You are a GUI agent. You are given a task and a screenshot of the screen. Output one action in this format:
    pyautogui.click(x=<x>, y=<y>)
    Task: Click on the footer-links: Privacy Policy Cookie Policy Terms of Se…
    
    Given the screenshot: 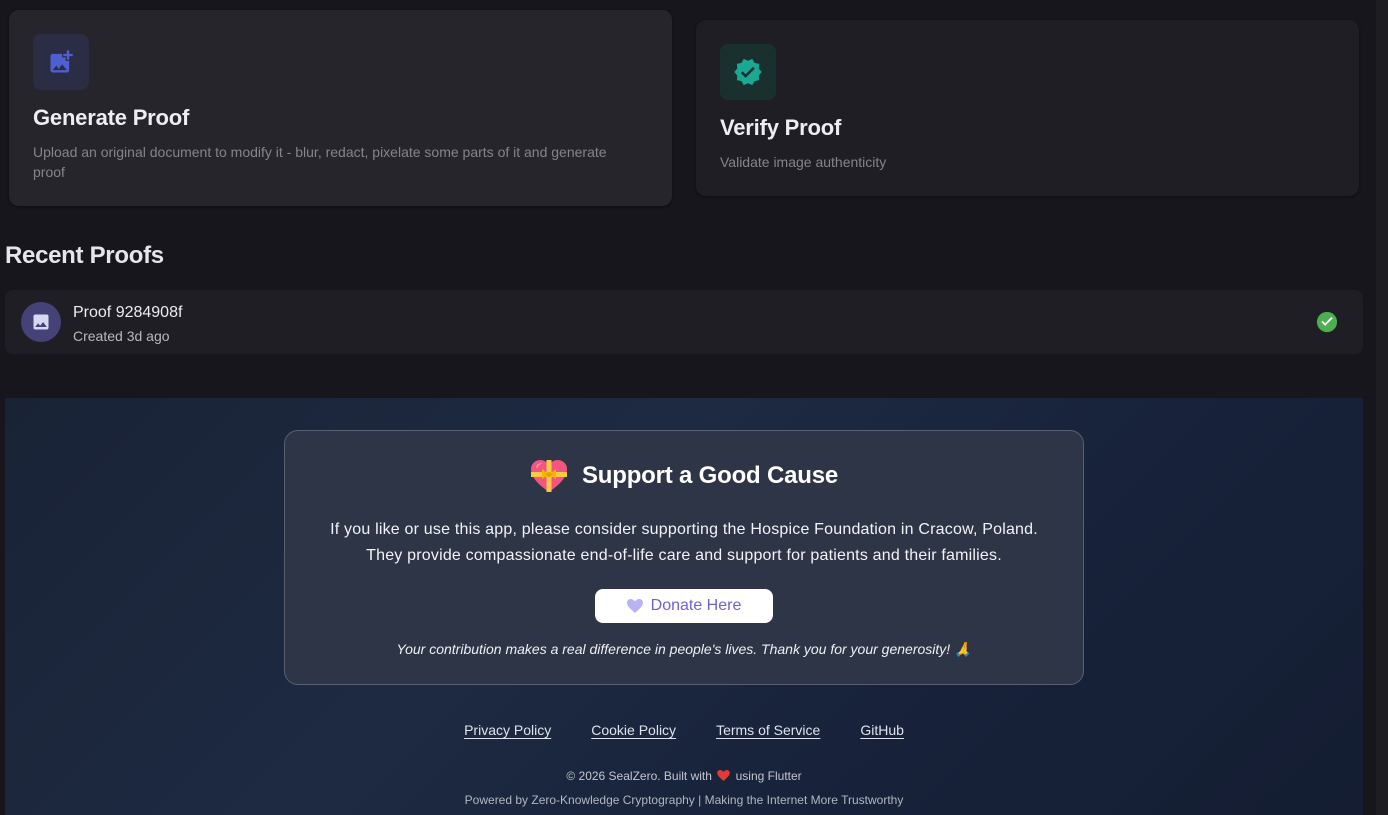 What is the action you would take?
    pyautogui.click(x=684, y=730)
    